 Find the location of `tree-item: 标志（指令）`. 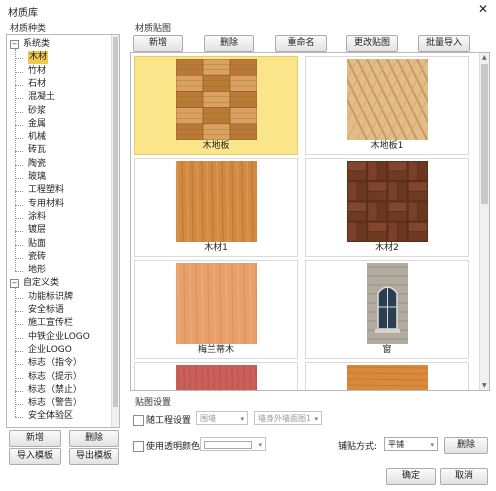

tree-item: 标志（指令） is located at coordinates (55, 363).